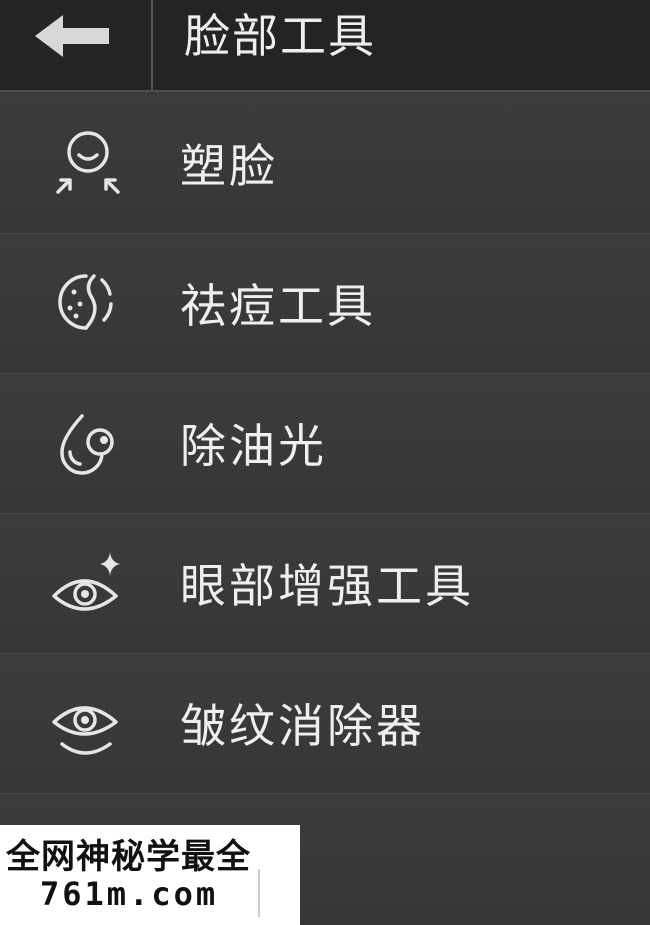 This screenshot has height=925, width=650. What do you see at coordinates (229, 166) in the screenshot?
I see `menu-item-label: 塑脸` at bounding box center [229, 166].